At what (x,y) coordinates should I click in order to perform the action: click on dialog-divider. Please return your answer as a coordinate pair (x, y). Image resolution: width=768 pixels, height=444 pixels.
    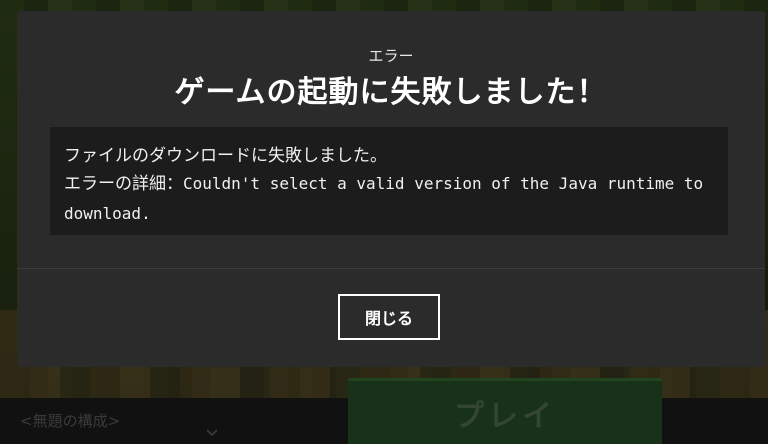
    Looking at the image, I should click on (391, 268).